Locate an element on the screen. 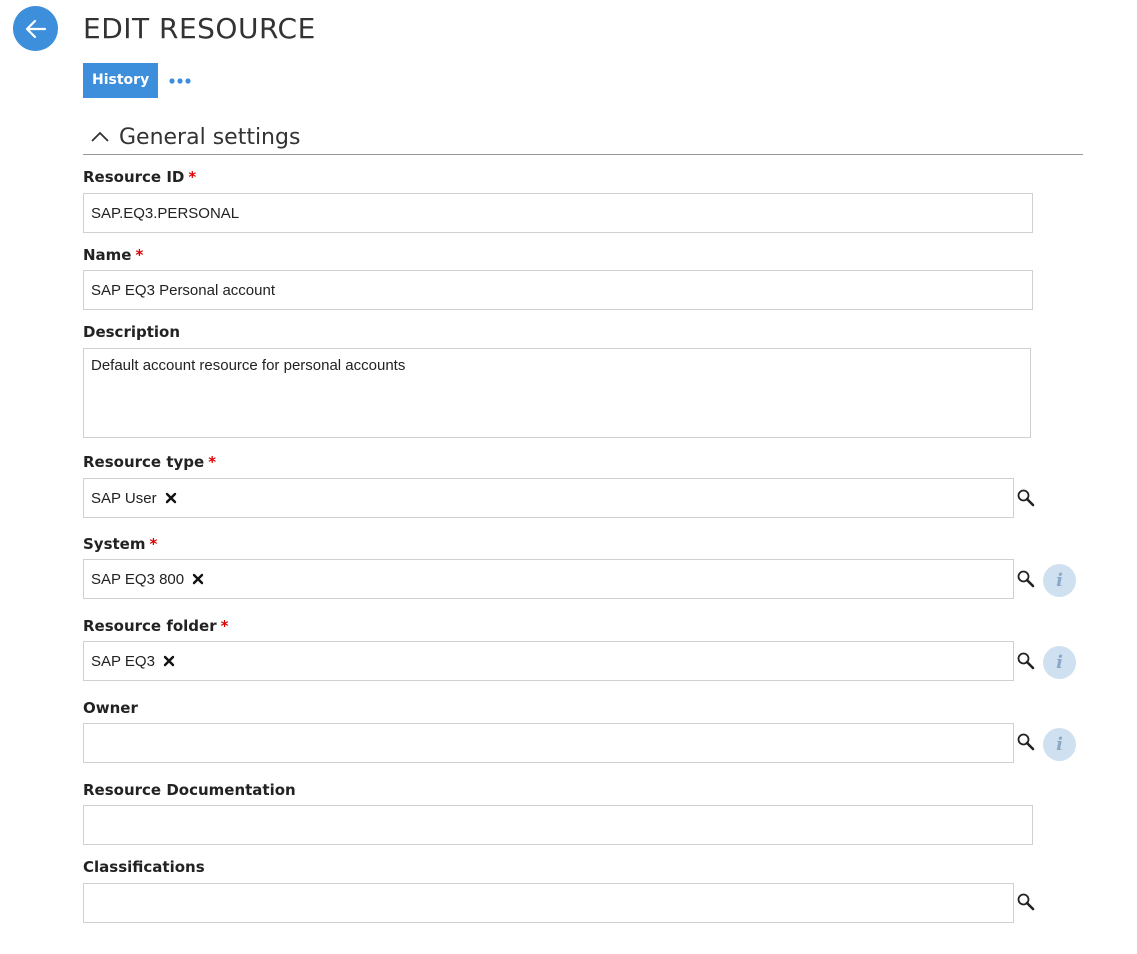 The height and width of the screenshot is (954, 1137). resource-type-label: Resource type * is located at coordinates (149, 462).